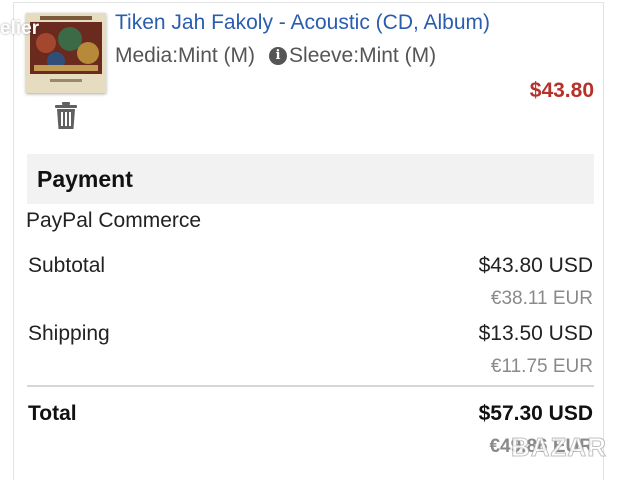 This screenshot has height=480, width=619. What do you see at coordinates (114, 220) in the screenshot?
I see `payment-method: PayPal Commerce` at bounding box center [114, 220].